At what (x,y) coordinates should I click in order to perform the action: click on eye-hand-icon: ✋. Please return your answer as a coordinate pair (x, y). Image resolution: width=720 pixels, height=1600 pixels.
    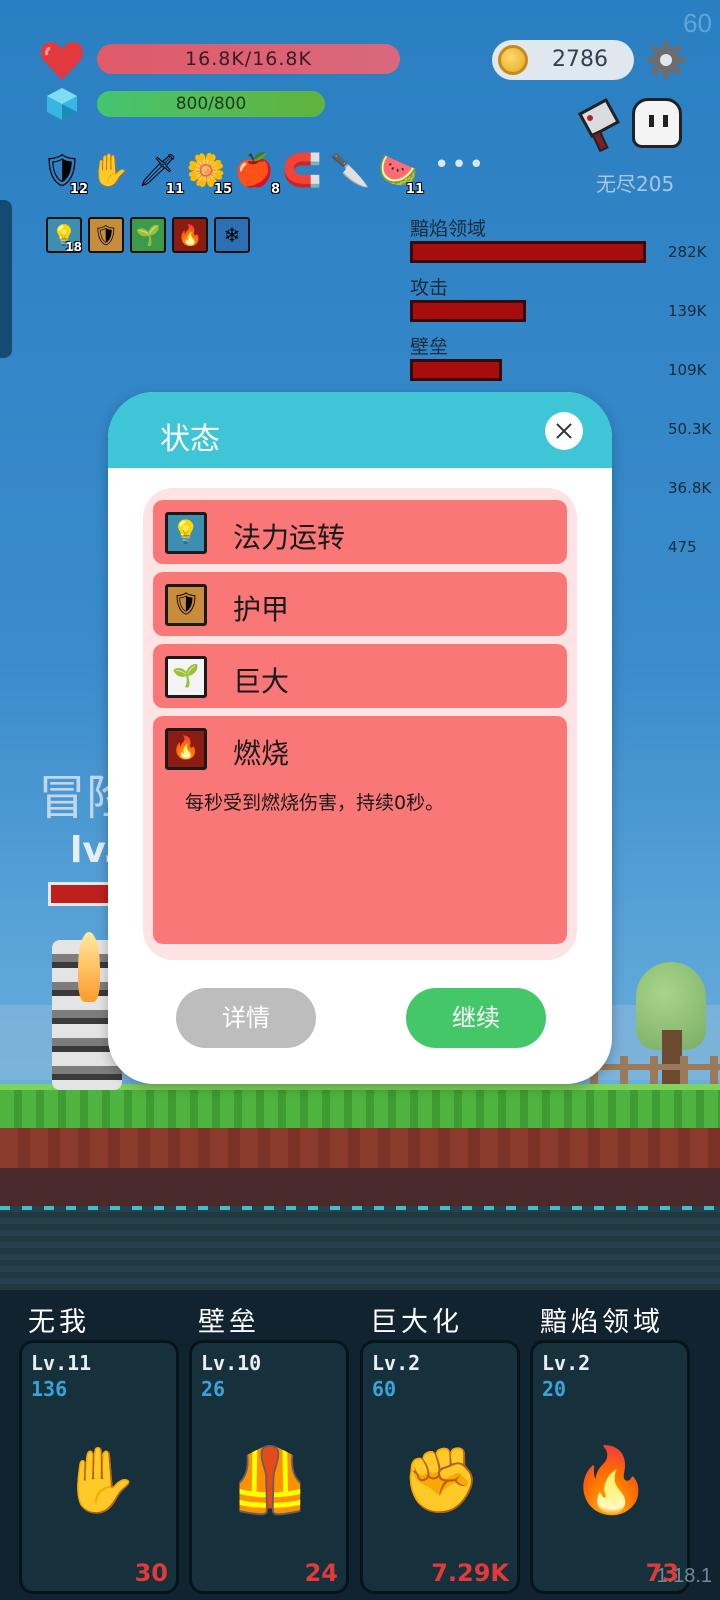
    Looking at the image, I should click on (100, 1481).